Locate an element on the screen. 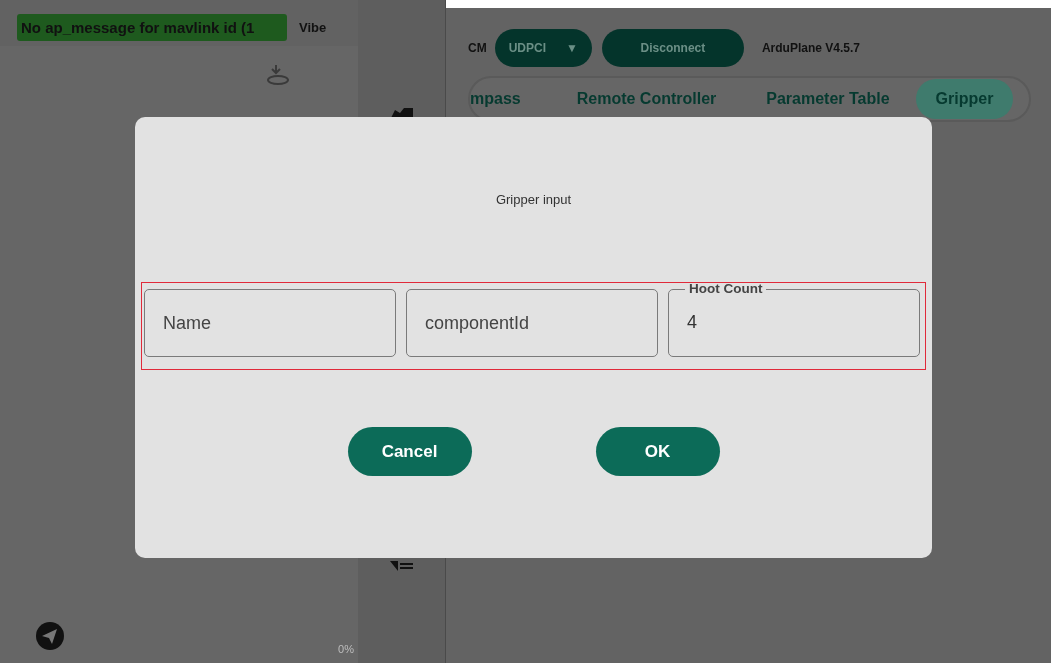 The image size is (1051, 663). disconnect-button: Disconnect is located at coordinates (672, 48).